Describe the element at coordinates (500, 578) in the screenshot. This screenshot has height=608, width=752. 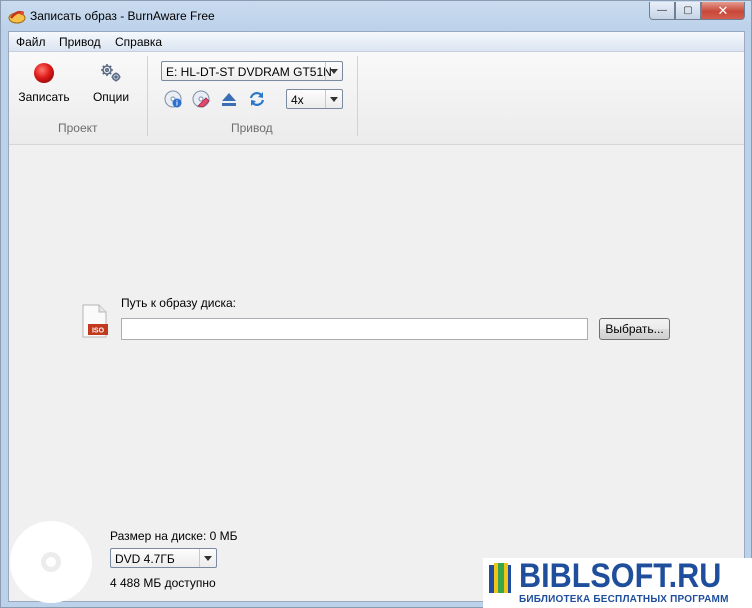
I see `biblsoft-logo-icon` at that location.